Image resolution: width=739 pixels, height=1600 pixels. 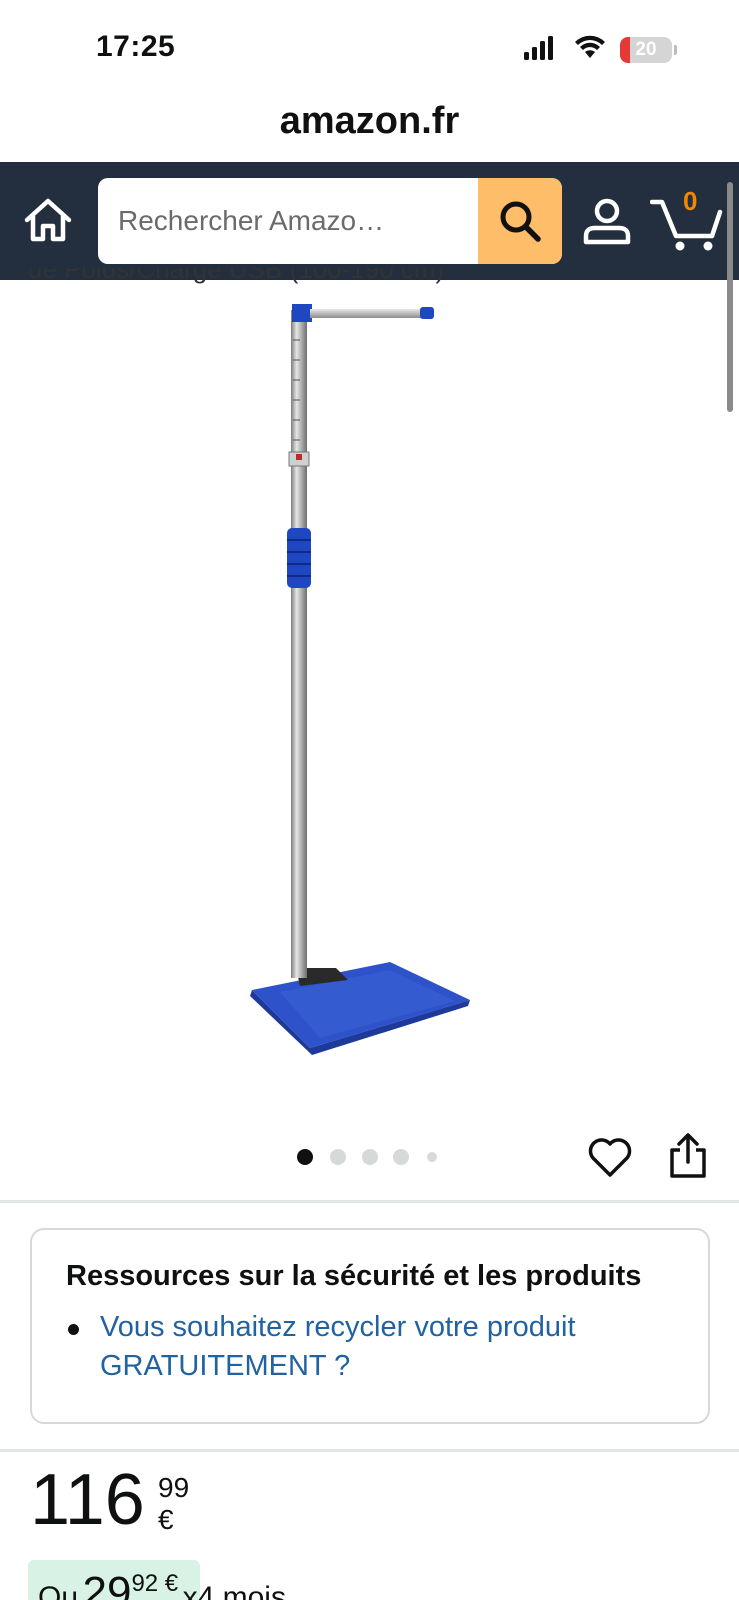 I want to click on url-domain: amazon.fr, so click(x=369, y=121).